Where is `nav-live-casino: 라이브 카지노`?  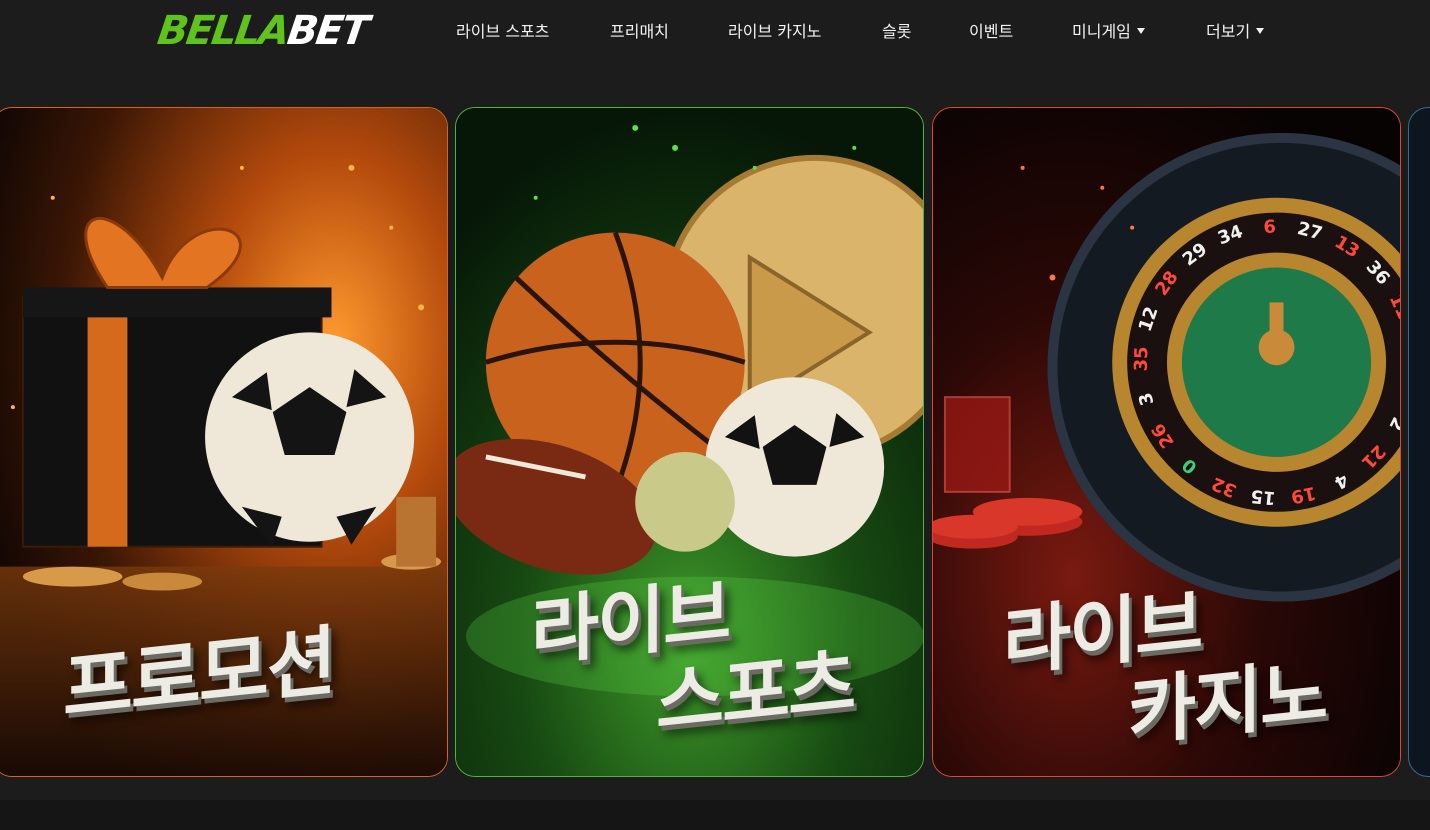 nav-live-casino: 라이브 카지노 is located at coordinates (774, 32).